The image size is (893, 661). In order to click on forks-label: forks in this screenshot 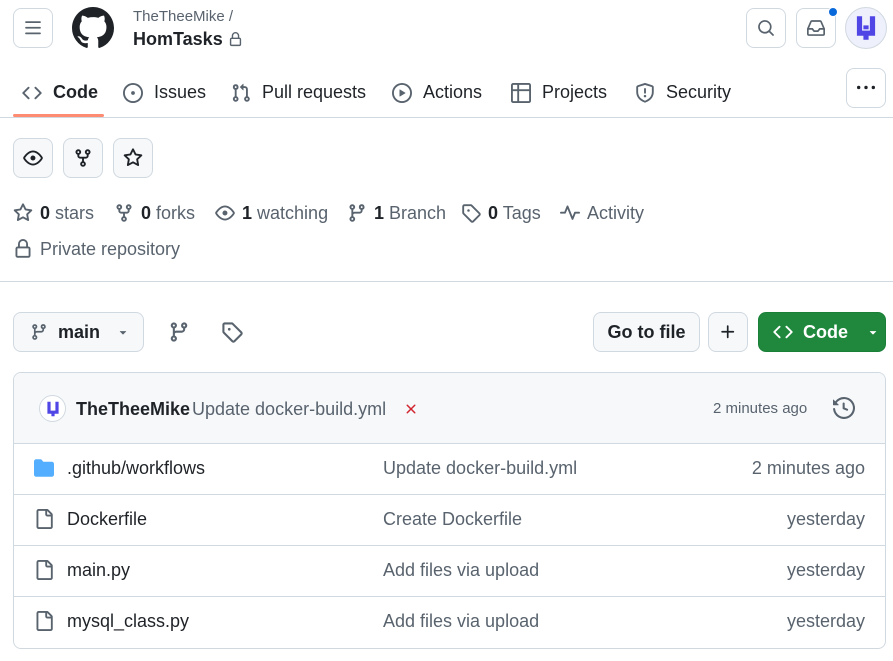, I will do `click(176, 212)`.